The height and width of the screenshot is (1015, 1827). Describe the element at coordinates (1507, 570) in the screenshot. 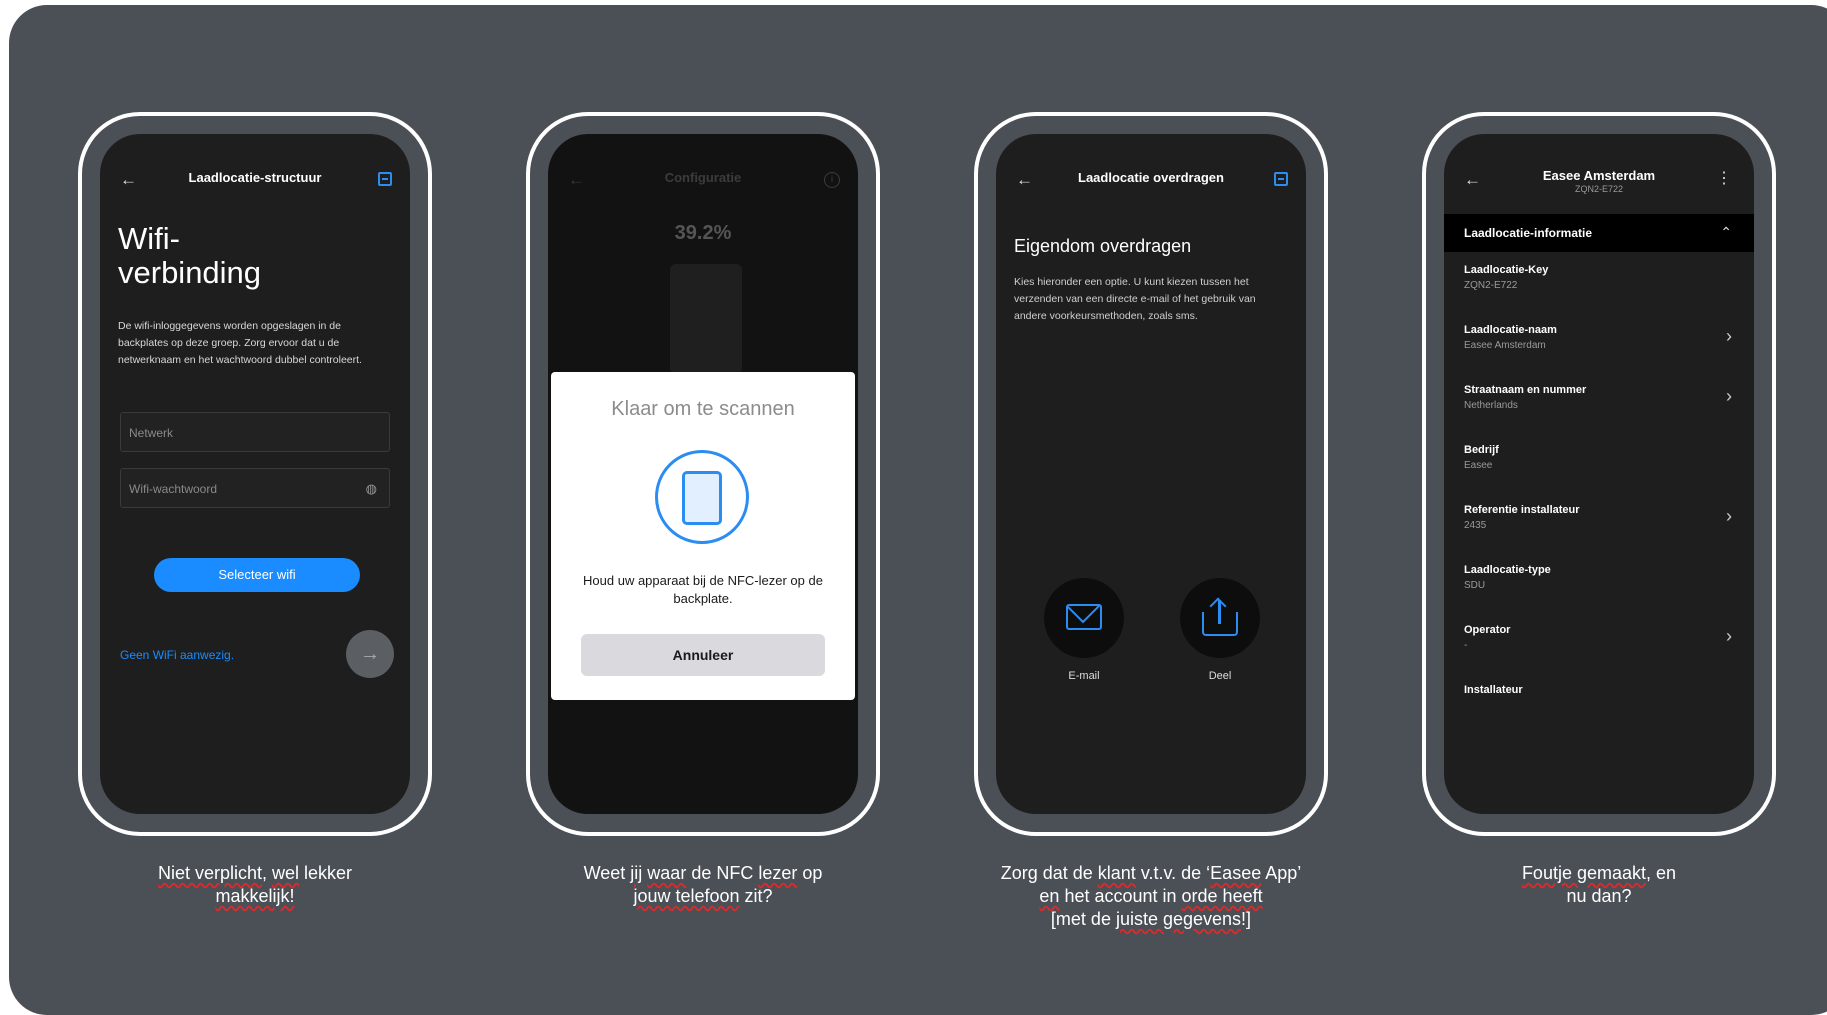

I see `info-row-label: Laadlocatie-type` at that location.